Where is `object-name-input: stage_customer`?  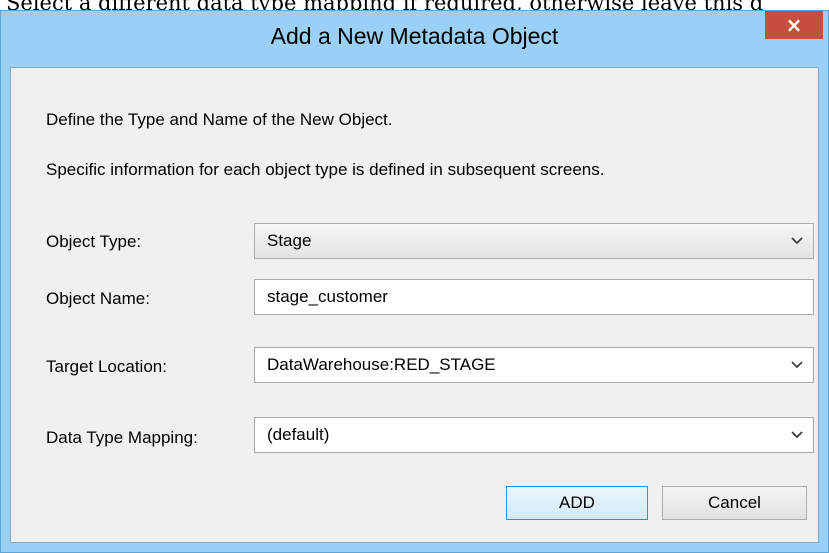 object-name-input: stage_customer is located at coordinates (534, 297).